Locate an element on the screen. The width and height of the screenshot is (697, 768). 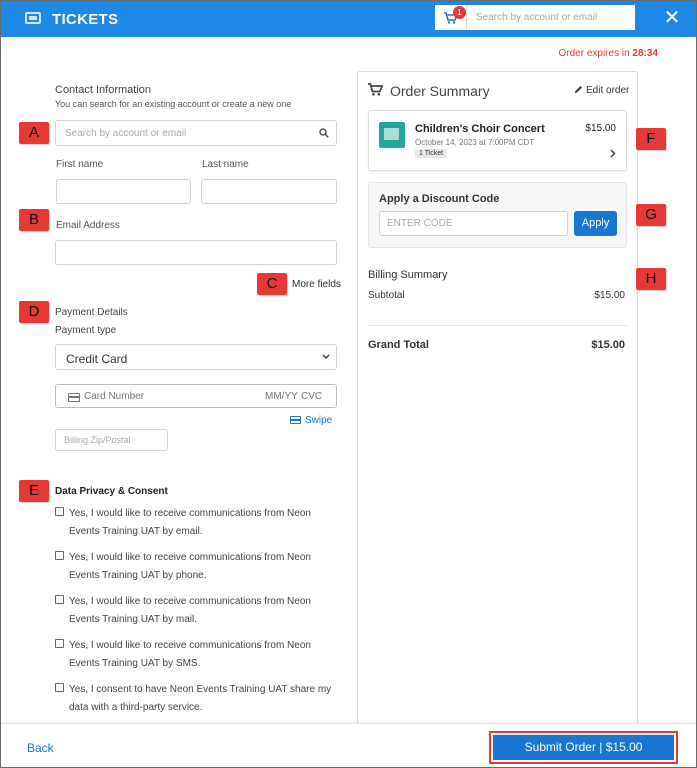
back-button: Back is located at coordinates (40, 748).